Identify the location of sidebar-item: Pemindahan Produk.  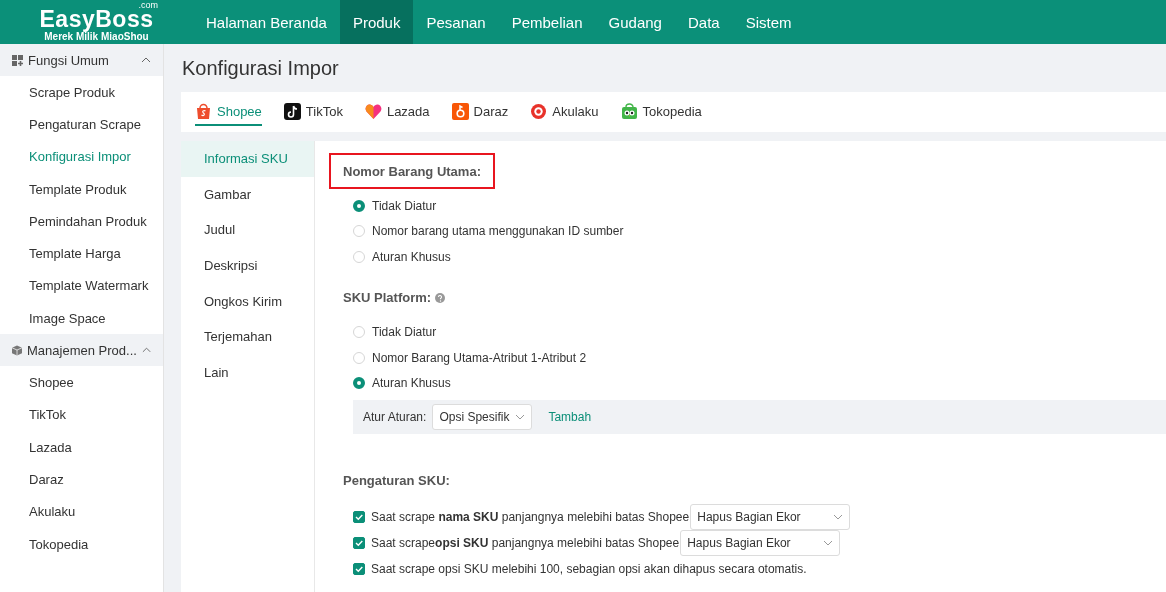
(81, 221).